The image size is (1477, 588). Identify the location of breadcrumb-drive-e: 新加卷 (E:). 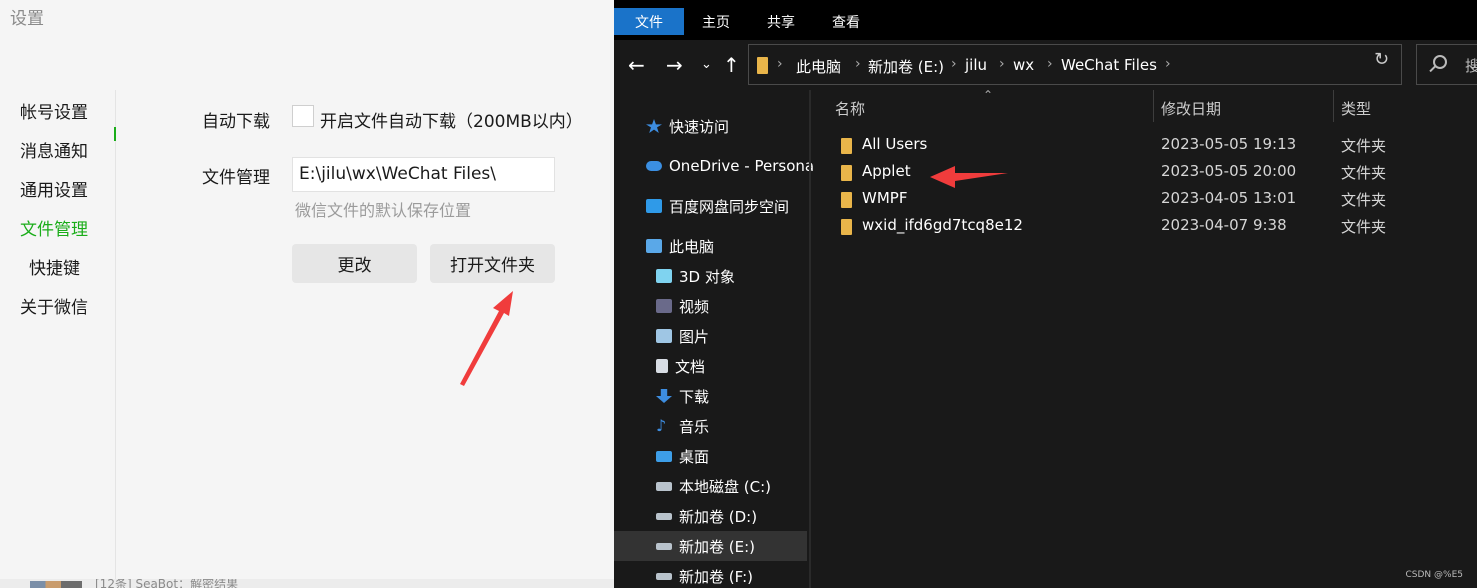
(906, 66).